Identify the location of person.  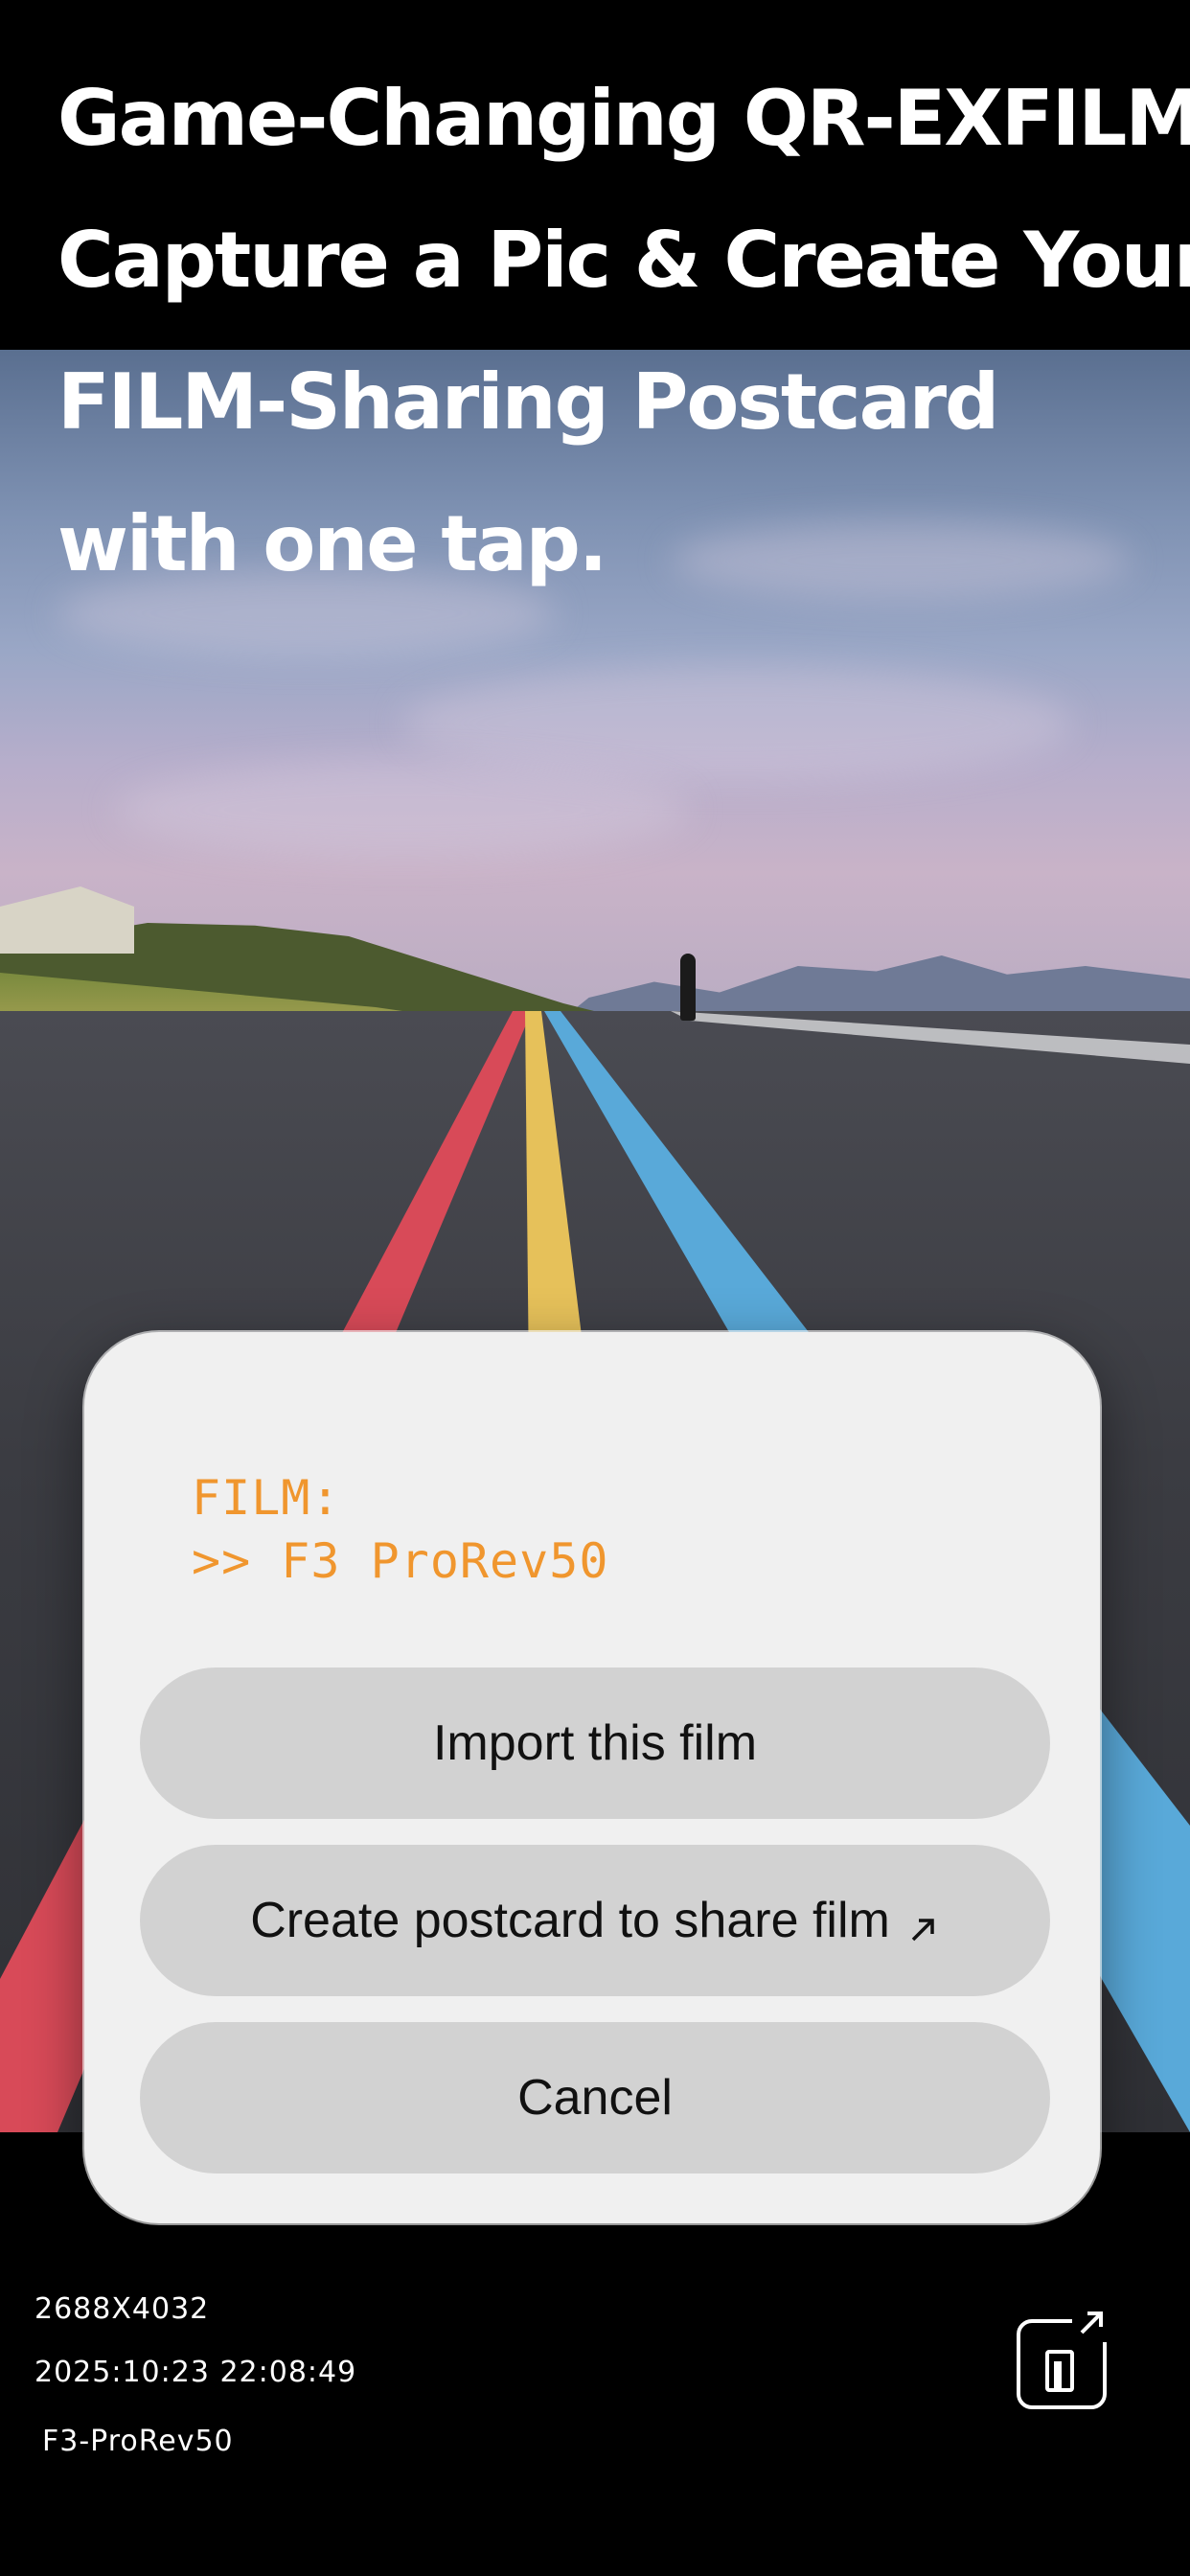
(688, 987).